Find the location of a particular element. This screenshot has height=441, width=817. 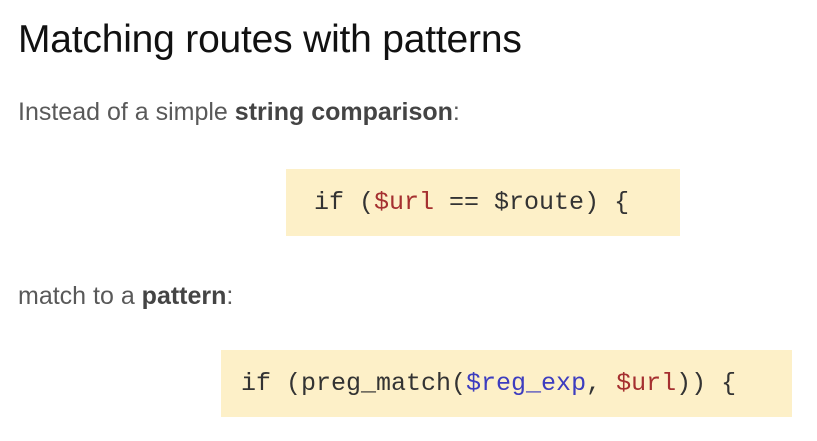

code-text: == is located at coordinates (464, 202).